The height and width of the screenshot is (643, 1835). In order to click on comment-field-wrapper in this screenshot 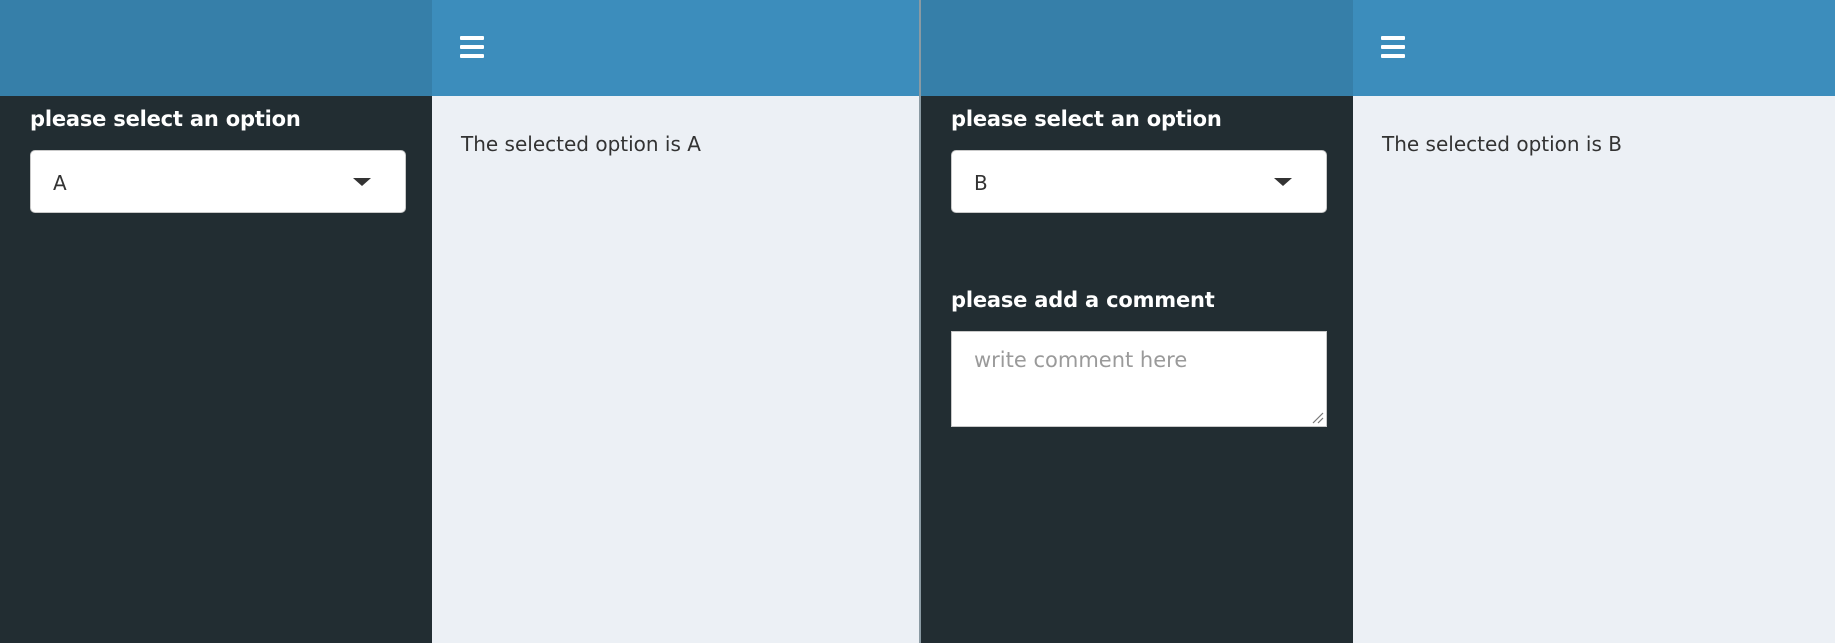, I will do `click(1139, 379)`.